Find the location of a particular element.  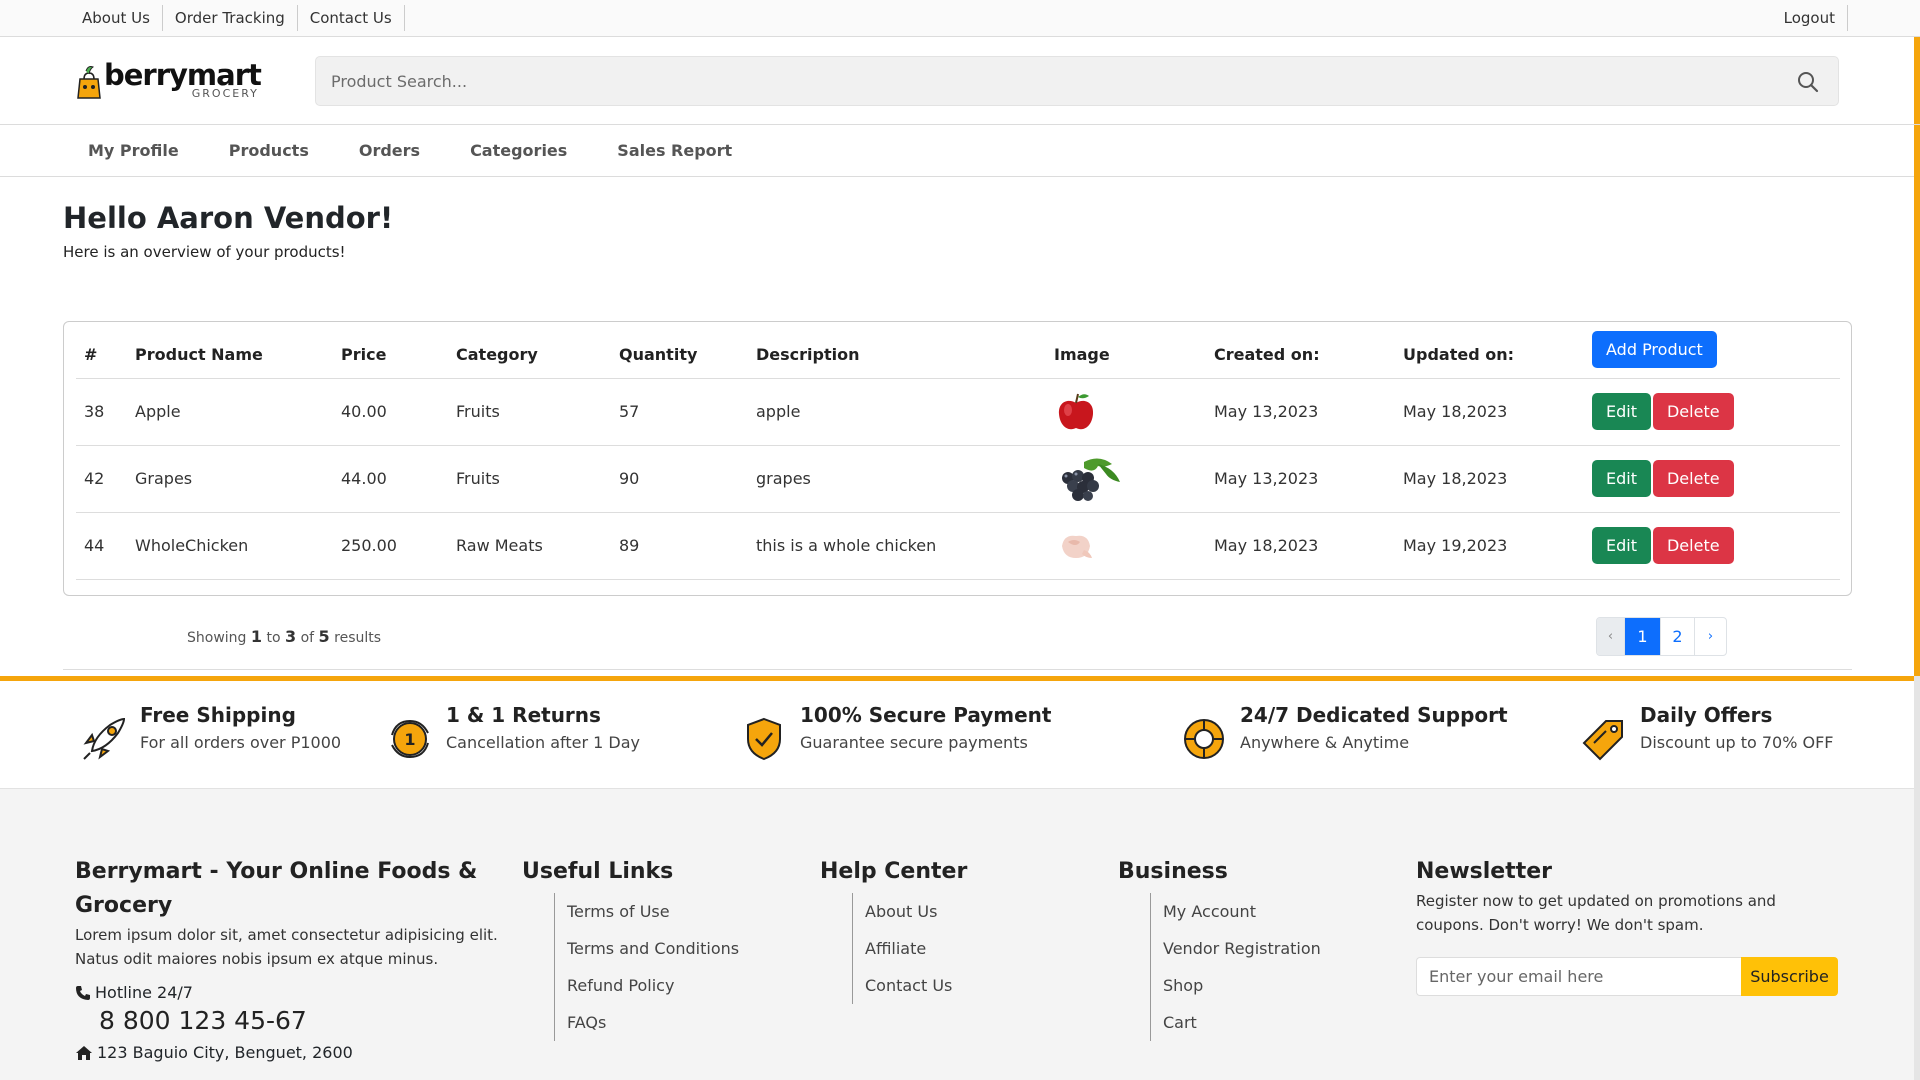

logo: berrymart GROCERY is located at coordinates (169, 79).